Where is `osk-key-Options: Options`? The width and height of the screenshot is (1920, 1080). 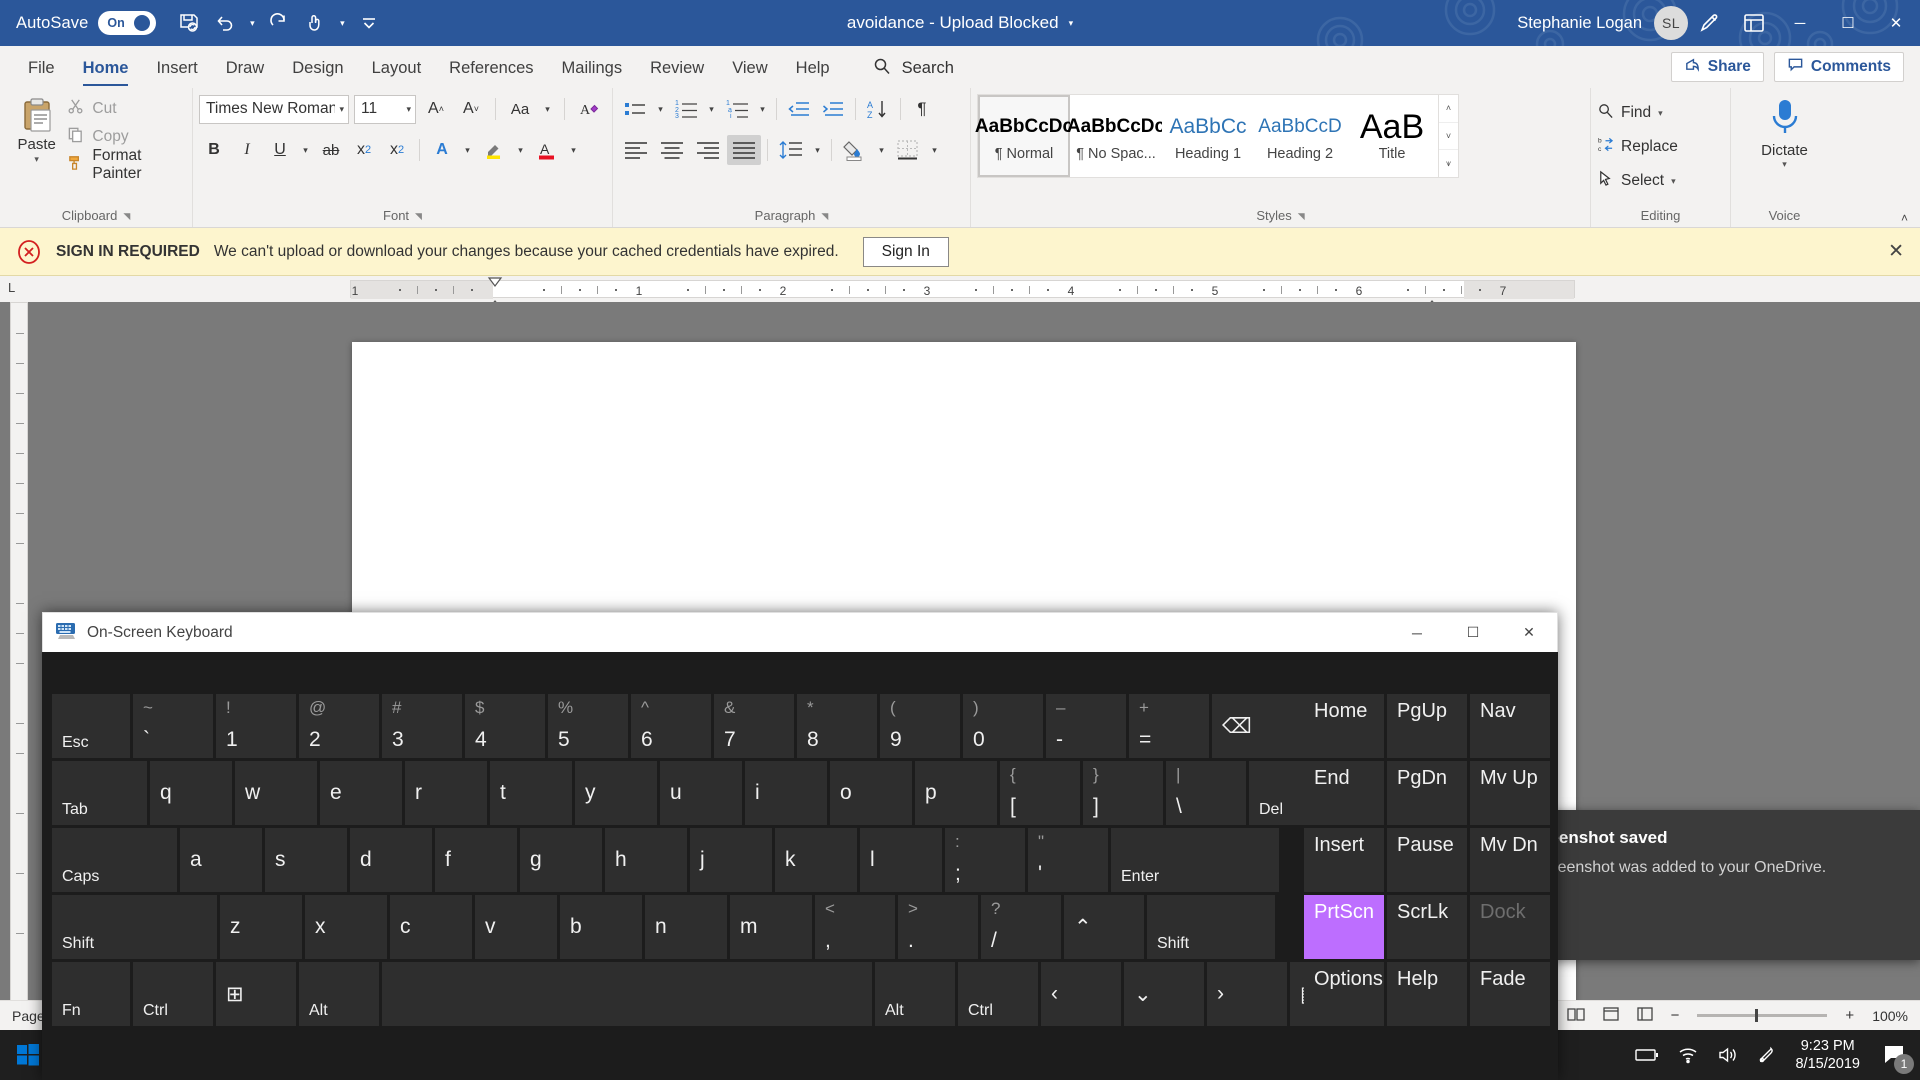
osk-key-Options: Options is located at coordinates (1344, 994).